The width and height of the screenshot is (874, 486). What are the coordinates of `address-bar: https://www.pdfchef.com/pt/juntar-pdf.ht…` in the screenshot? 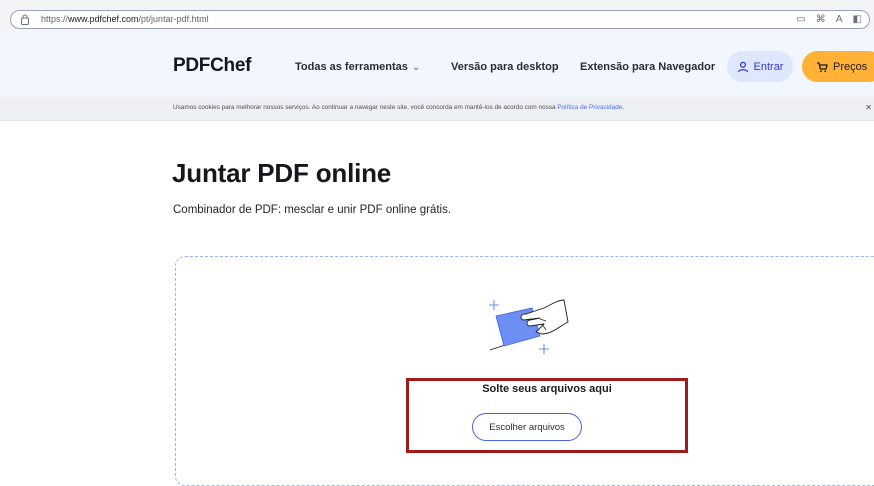 It's located at (440, 19).